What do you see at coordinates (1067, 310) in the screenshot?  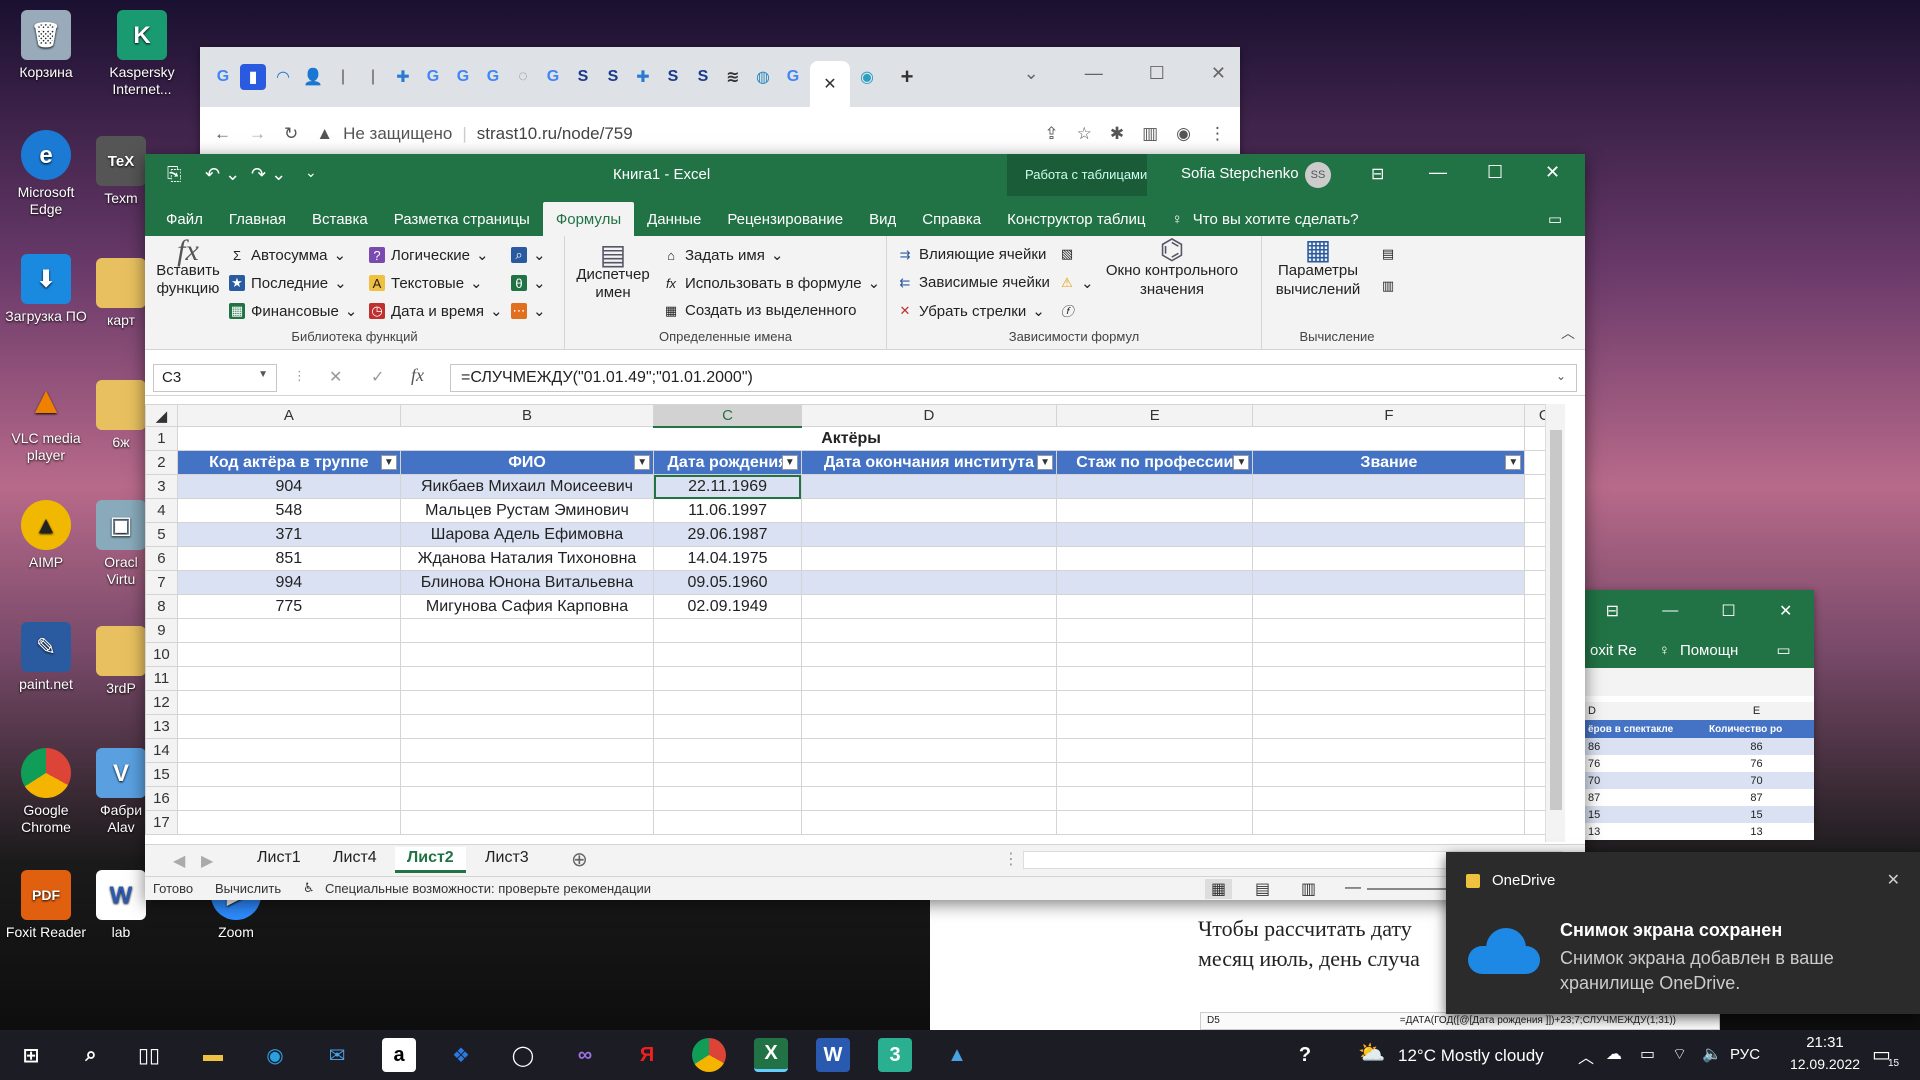 I see `evaluate-formula-button: ⓕ` at bounding box center [1067, 310].